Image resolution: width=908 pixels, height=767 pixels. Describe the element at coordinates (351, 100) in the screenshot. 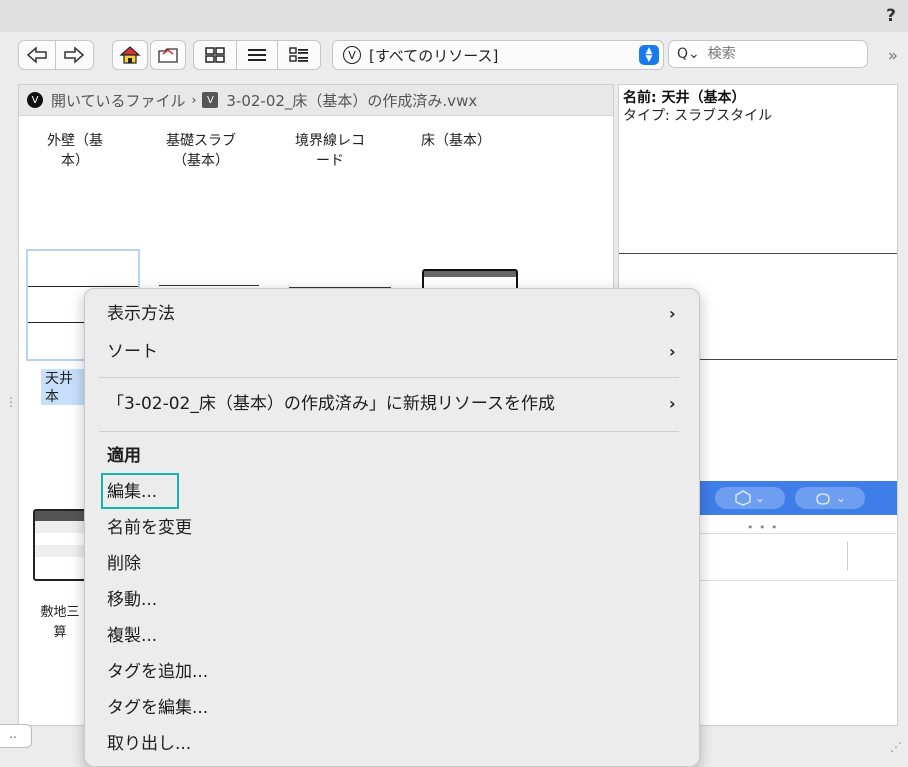

I see `breadcrumb-file: 3-02-02_床（基本）の作成済み.vwx` at that location.